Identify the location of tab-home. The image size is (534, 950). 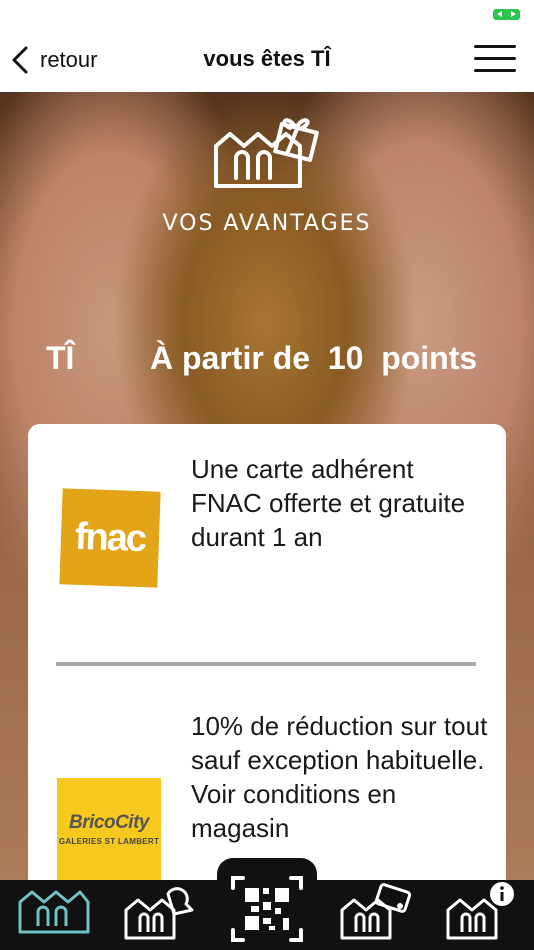
(54, 915).